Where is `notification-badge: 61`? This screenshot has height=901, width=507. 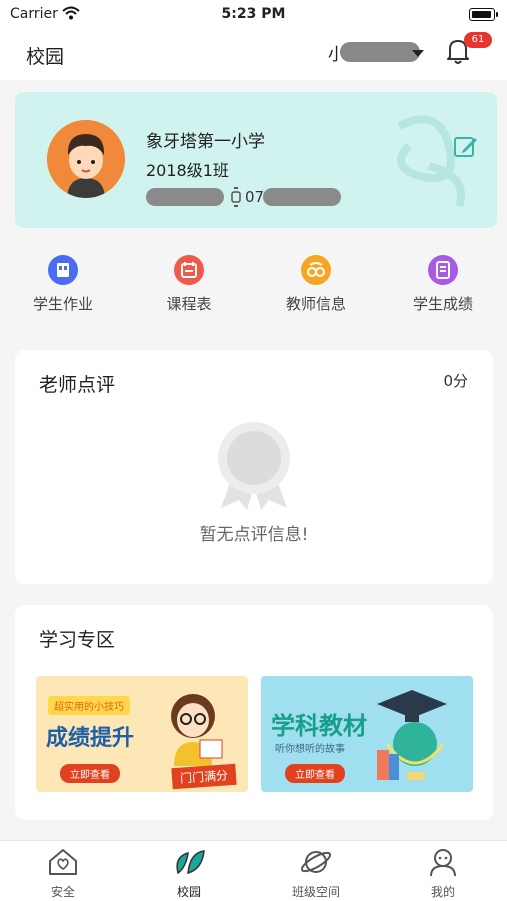 notification-badge: 61 is located at coordinates (478, 40).